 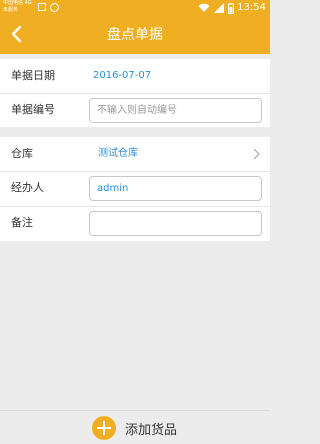 What do you see at coordinates (175, 110) in the screenshot?
I see `number-input: 不输入则自动编号` at bounding box center [175, 110].